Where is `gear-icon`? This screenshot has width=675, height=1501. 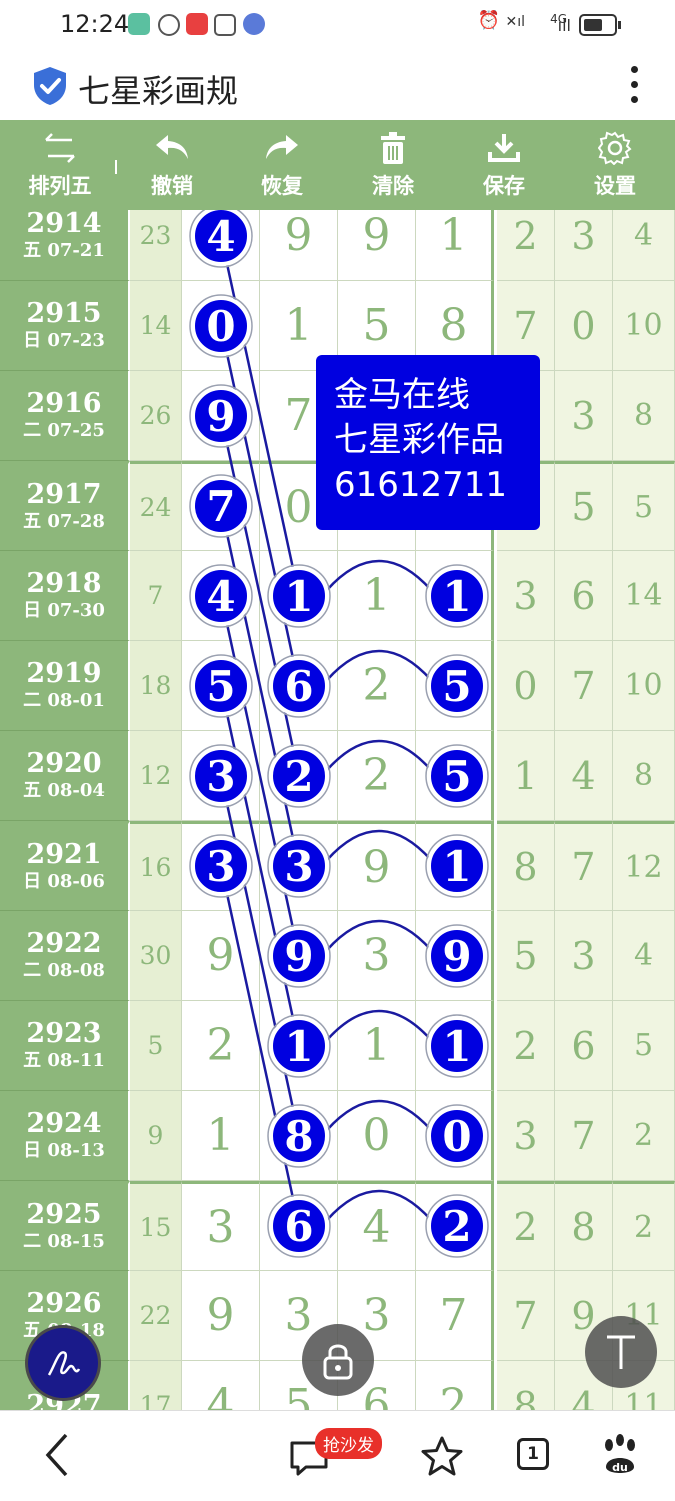
gear-icon is located at coordinates (615, 148).